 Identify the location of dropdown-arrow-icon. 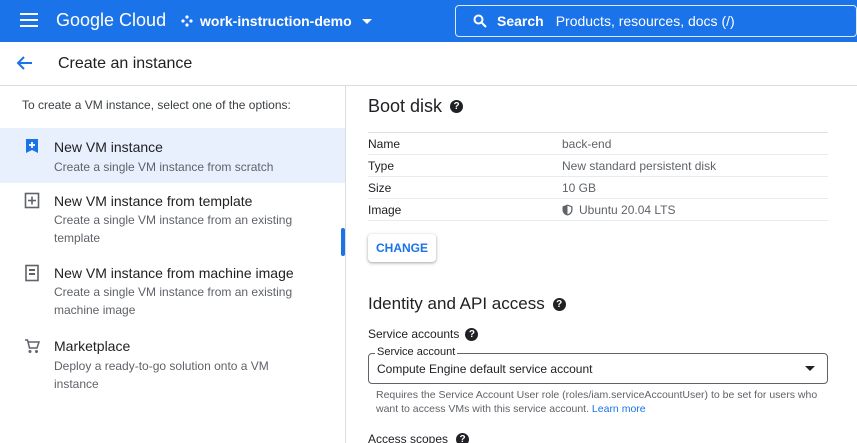
(810, 368).